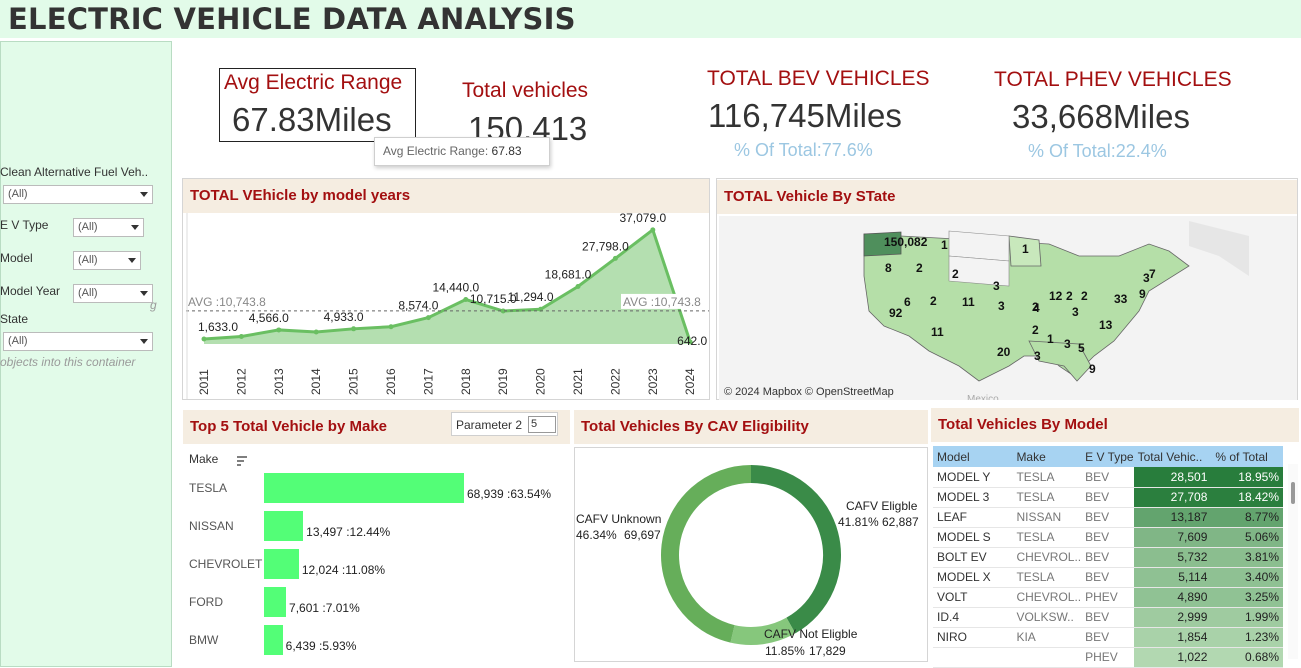 The width and height of the screenshot is (1301, 668). I want to click on table-row: BOLT EV CHEVROL.. BEV 5,732 3.81%, so click(1108, 557).